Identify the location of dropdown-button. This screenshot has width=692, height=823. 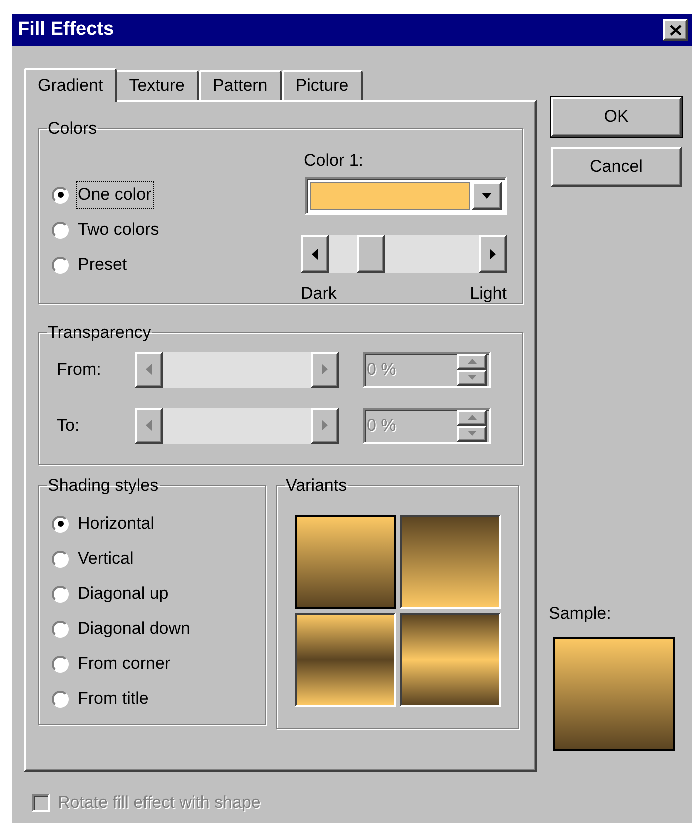
(487, 196).